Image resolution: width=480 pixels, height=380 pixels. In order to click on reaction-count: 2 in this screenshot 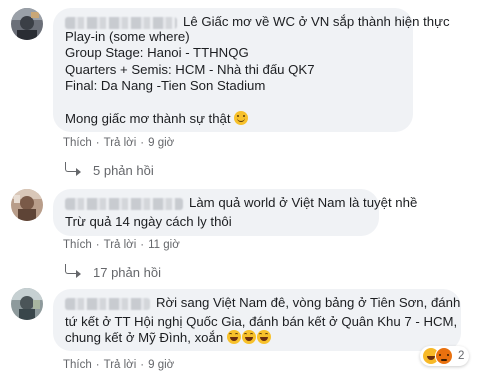, I will do `click(461, 356)`.